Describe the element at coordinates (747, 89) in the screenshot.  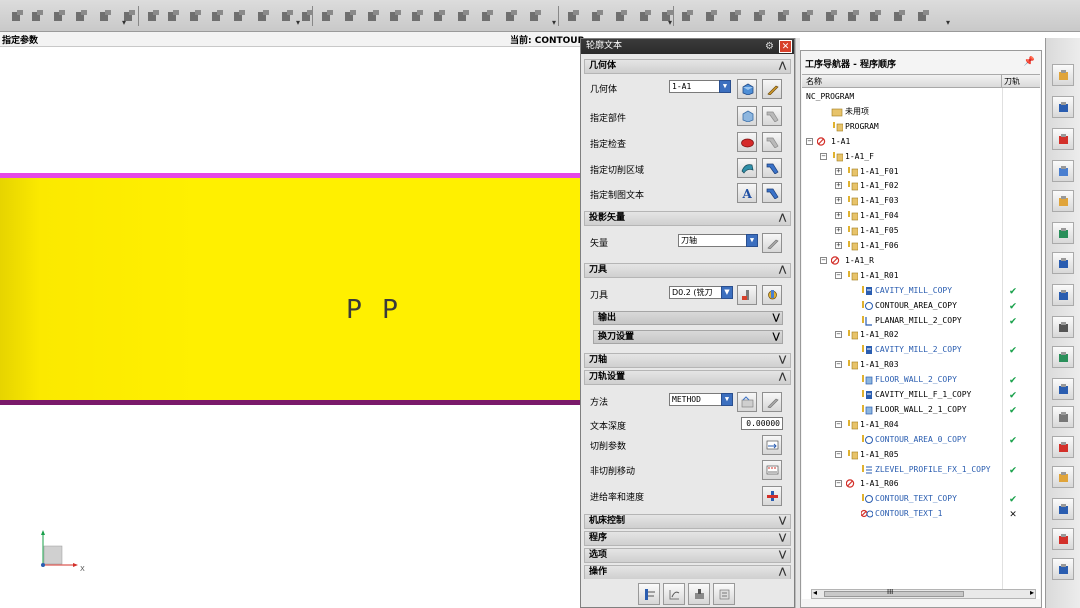
I see `new-geometry-button` at that location.